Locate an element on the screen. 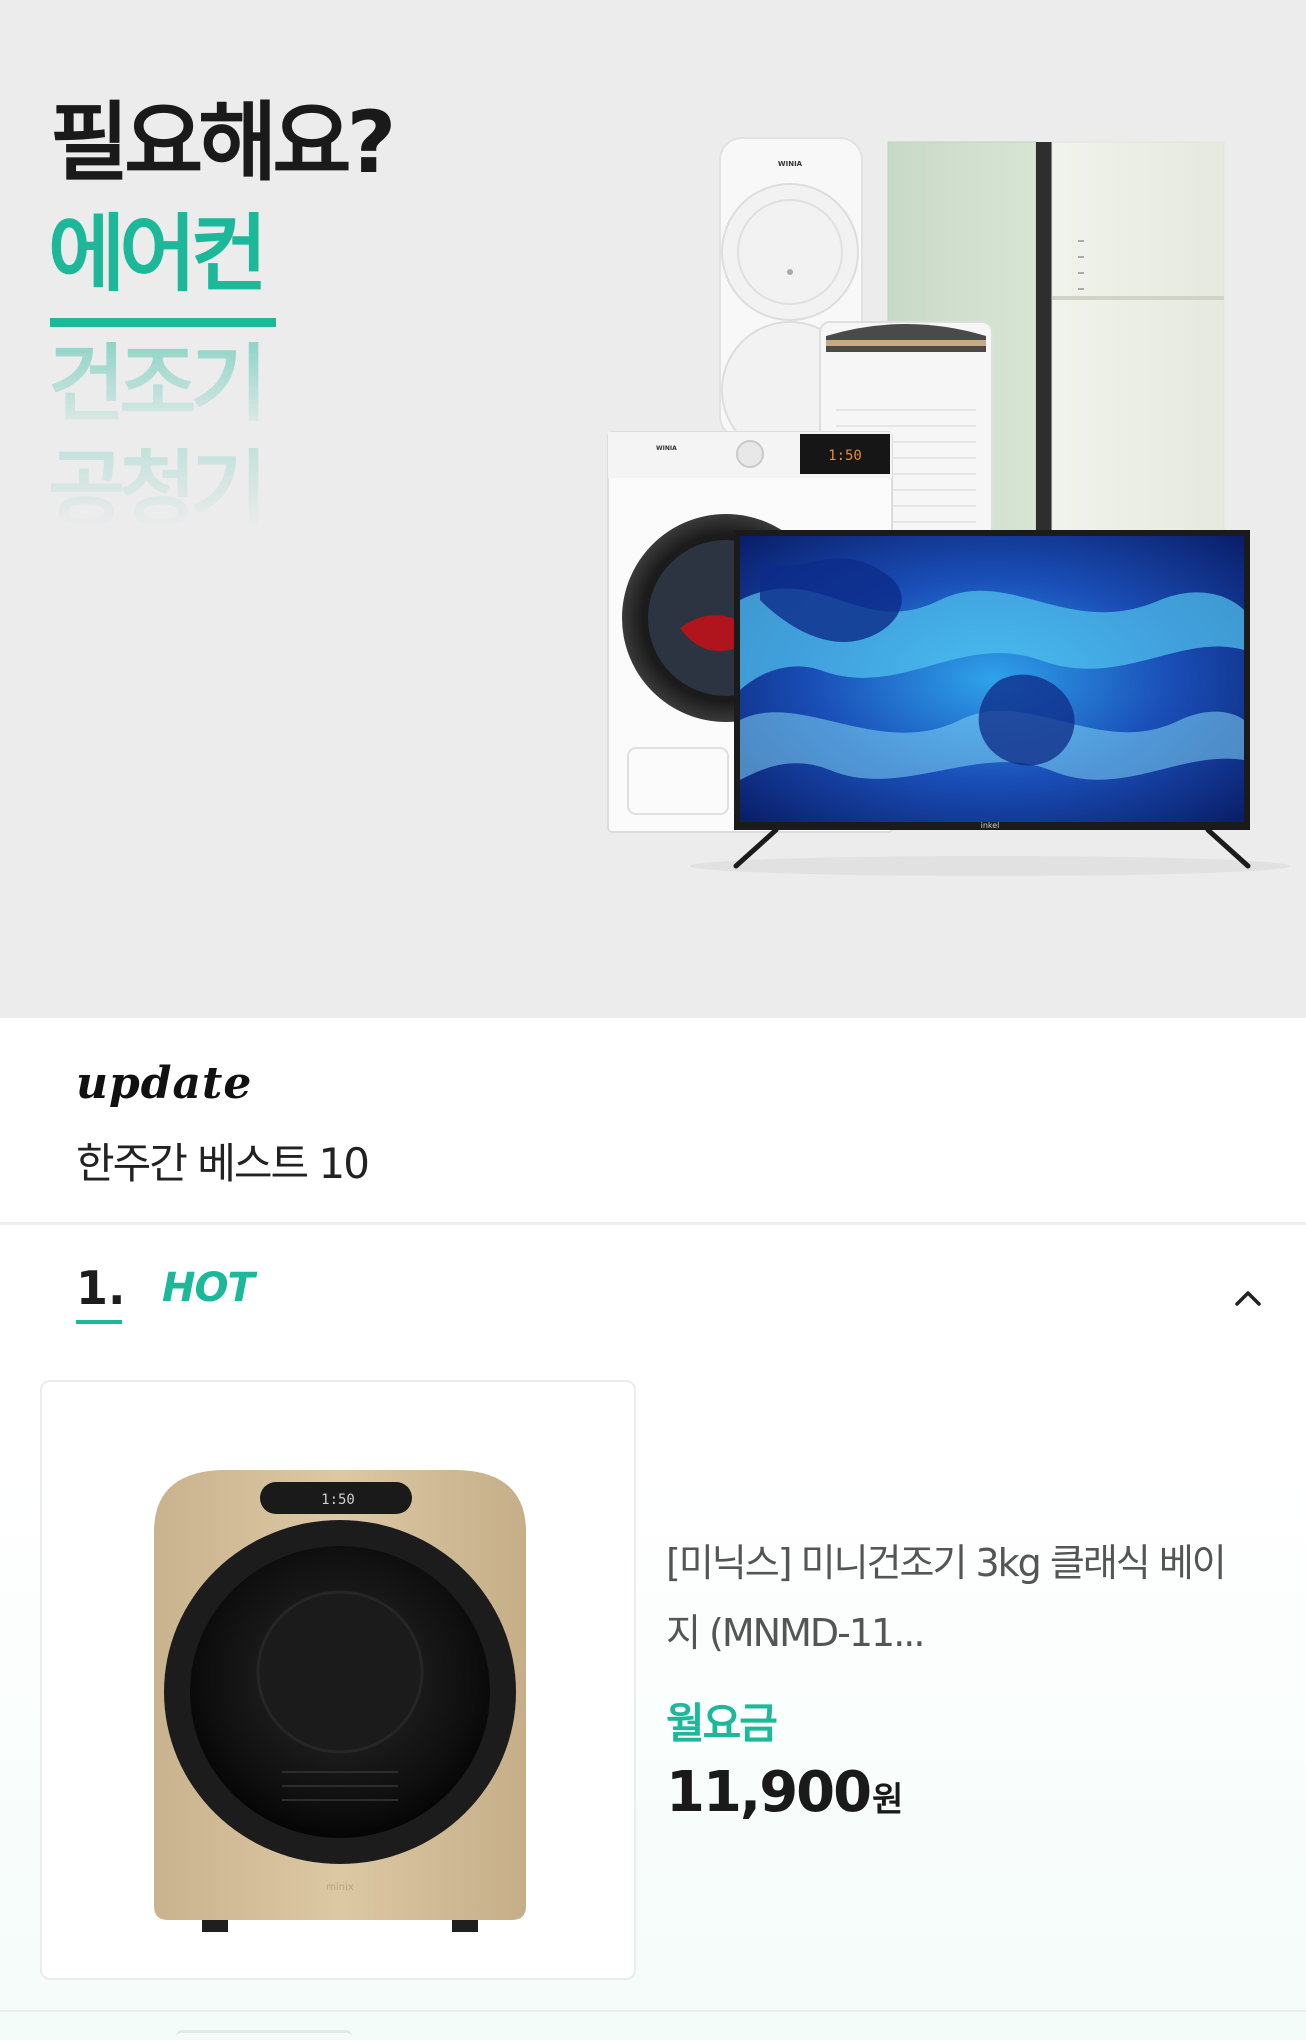 This screenshot has height=2040, width=1306. svg-text: 1:50 is located at coordinates (845, 456).